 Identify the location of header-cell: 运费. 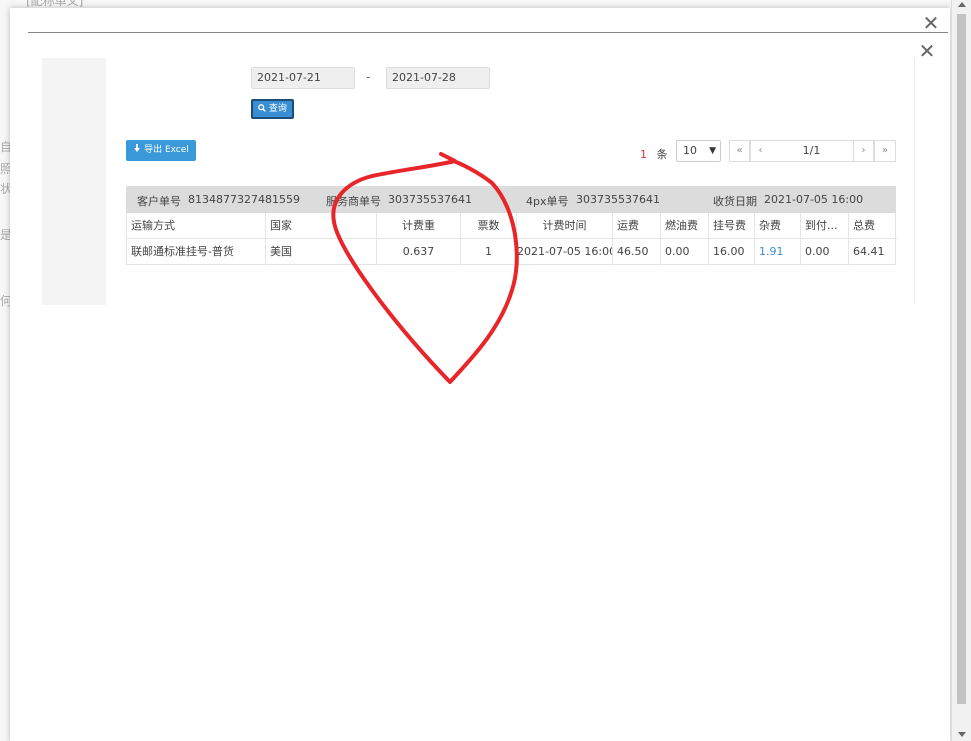
(637, 226).